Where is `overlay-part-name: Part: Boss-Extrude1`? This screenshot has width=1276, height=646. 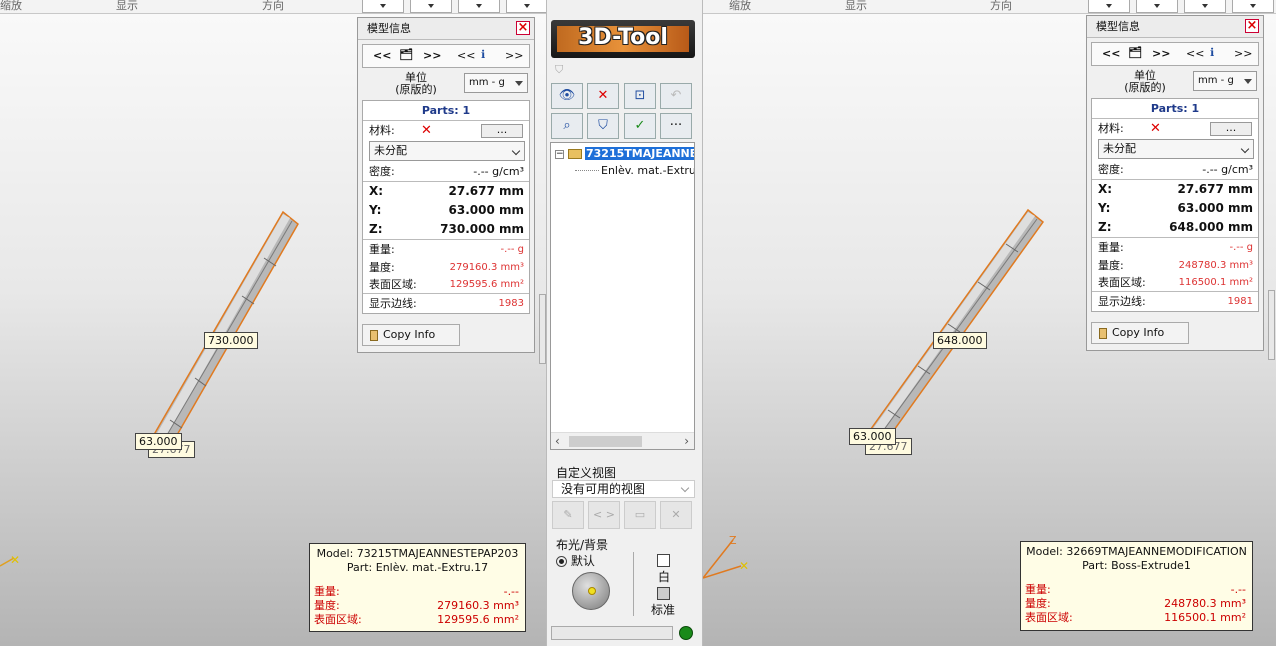 overlay-part-name: Part: Boss-Extrude1 is located at coordinates (1136, 565).